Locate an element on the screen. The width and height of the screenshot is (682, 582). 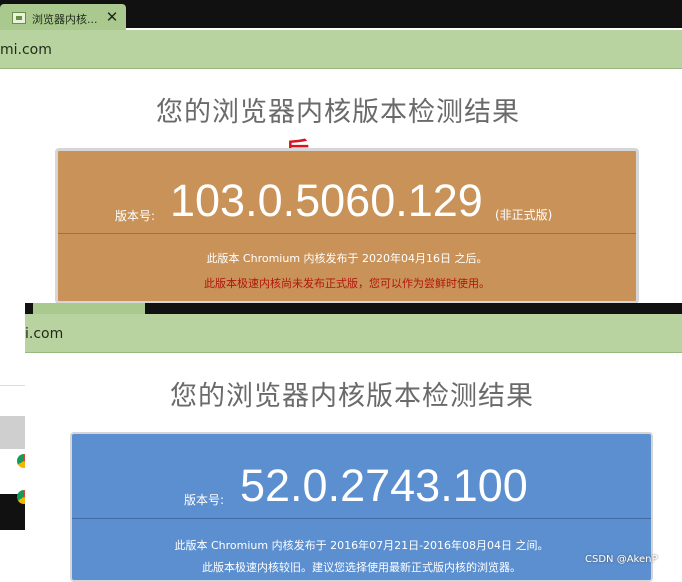
url-text: i.com is located at coordinates (44, 334).